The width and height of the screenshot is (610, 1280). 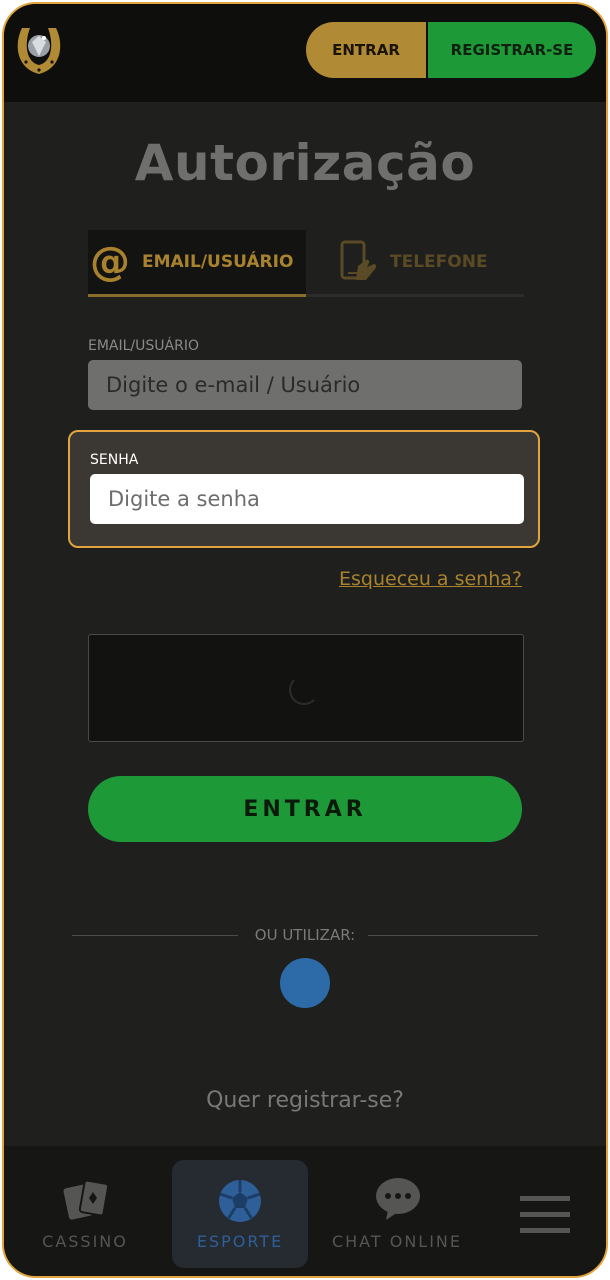 I want to click on email-field-label: EMAIL/USUÁRIO, so click(x=143, y=346).